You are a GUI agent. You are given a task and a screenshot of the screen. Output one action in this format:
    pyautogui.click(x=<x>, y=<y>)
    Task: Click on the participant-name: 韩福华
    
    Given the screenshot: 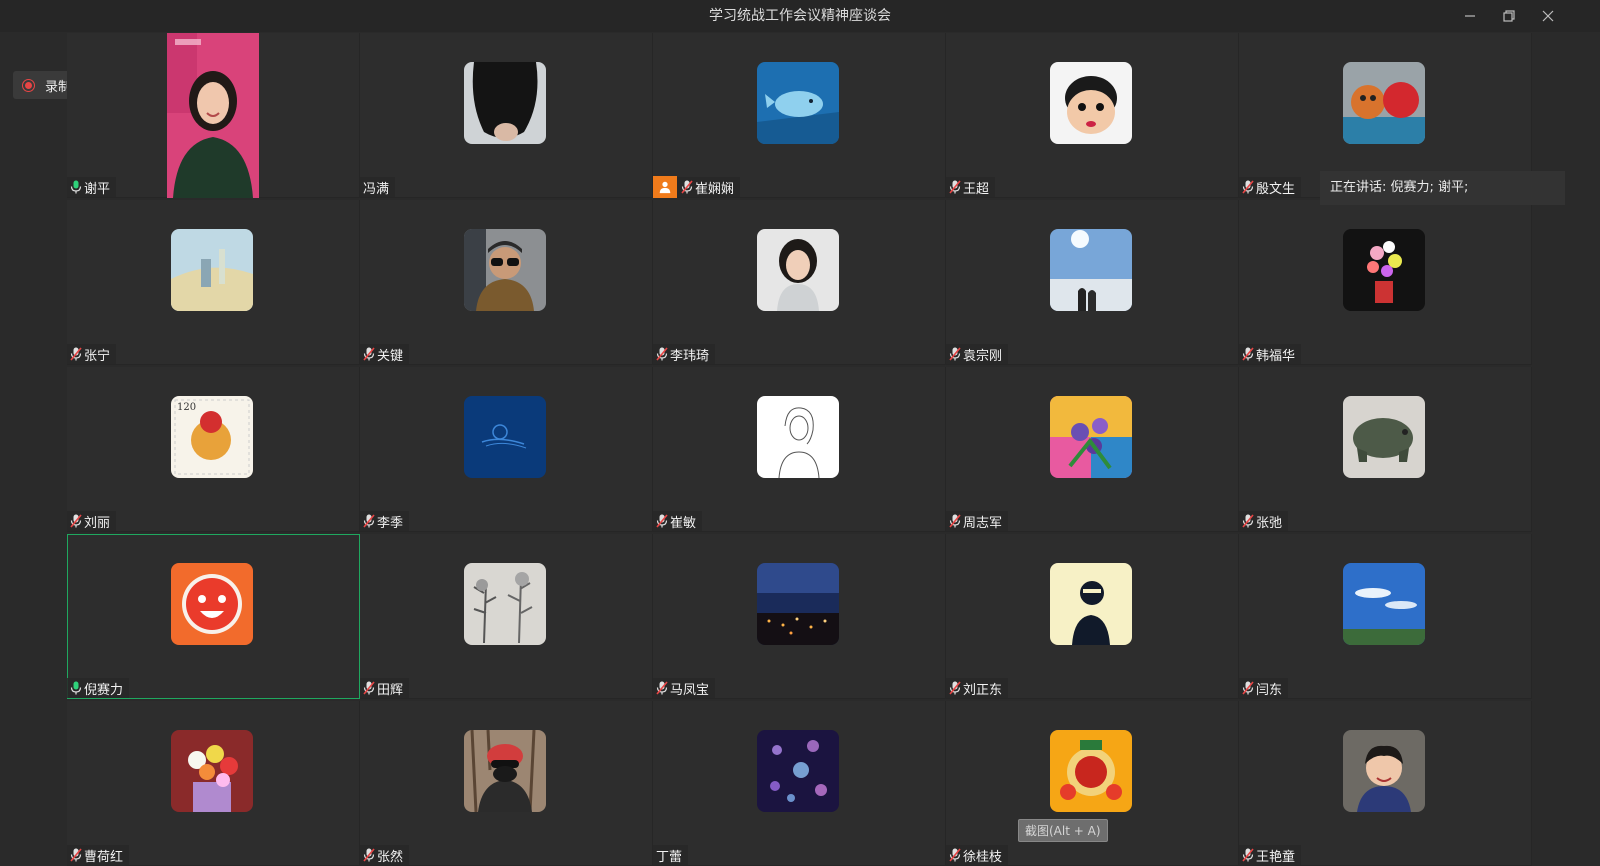 What is the action you would take?
    pyautogui.click(x=1276, y=356)
    